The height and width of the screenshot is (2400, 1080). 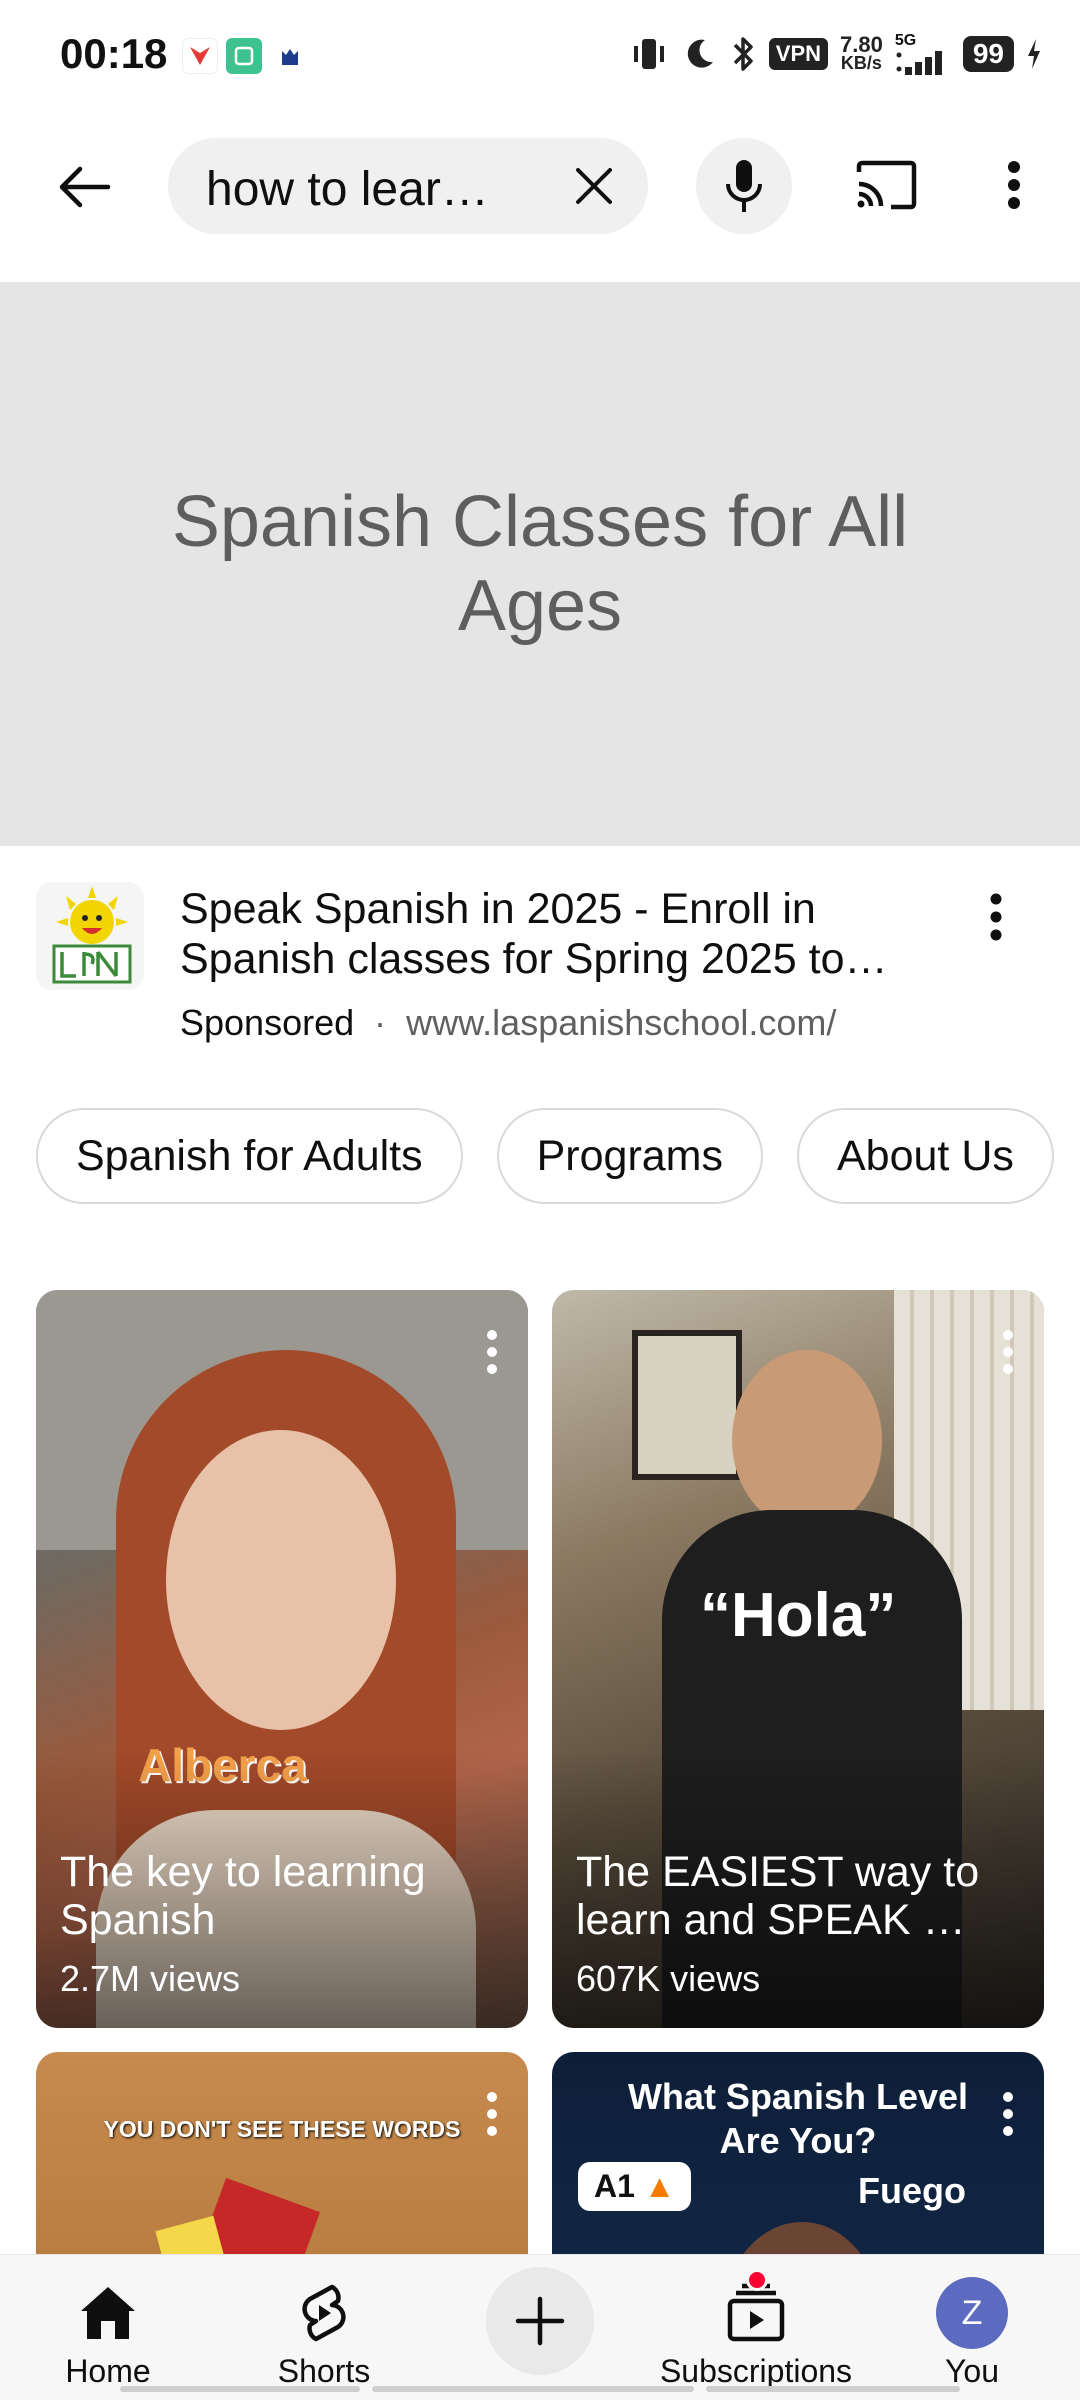 I want to click on vibrate-icon, so click(x=649, y=54).